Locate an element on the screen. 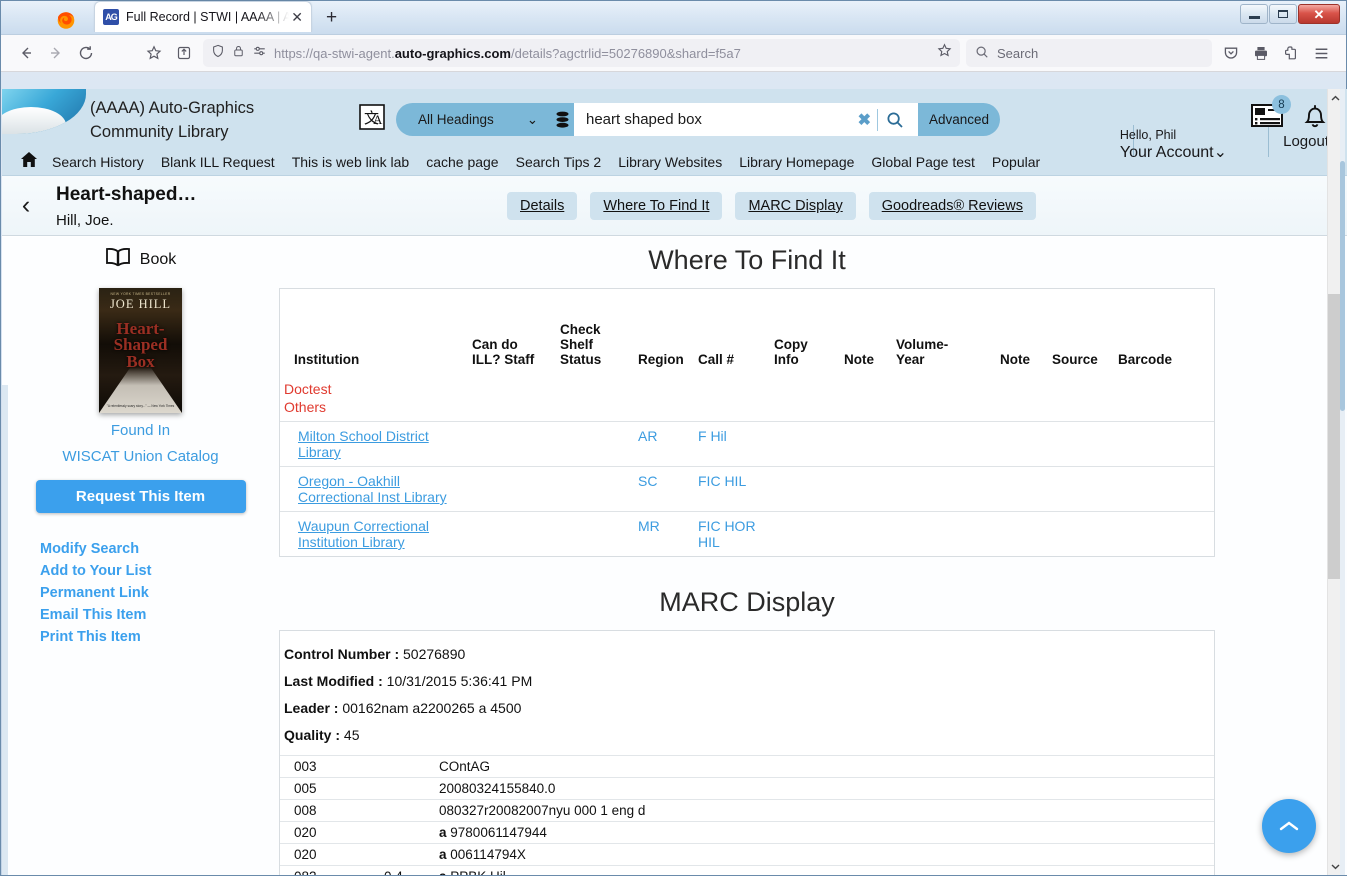 The width and height of the screenshot is (1347, 876). sidebar-link-email-this-item: Email This Item is located at coordinates (159, 615).